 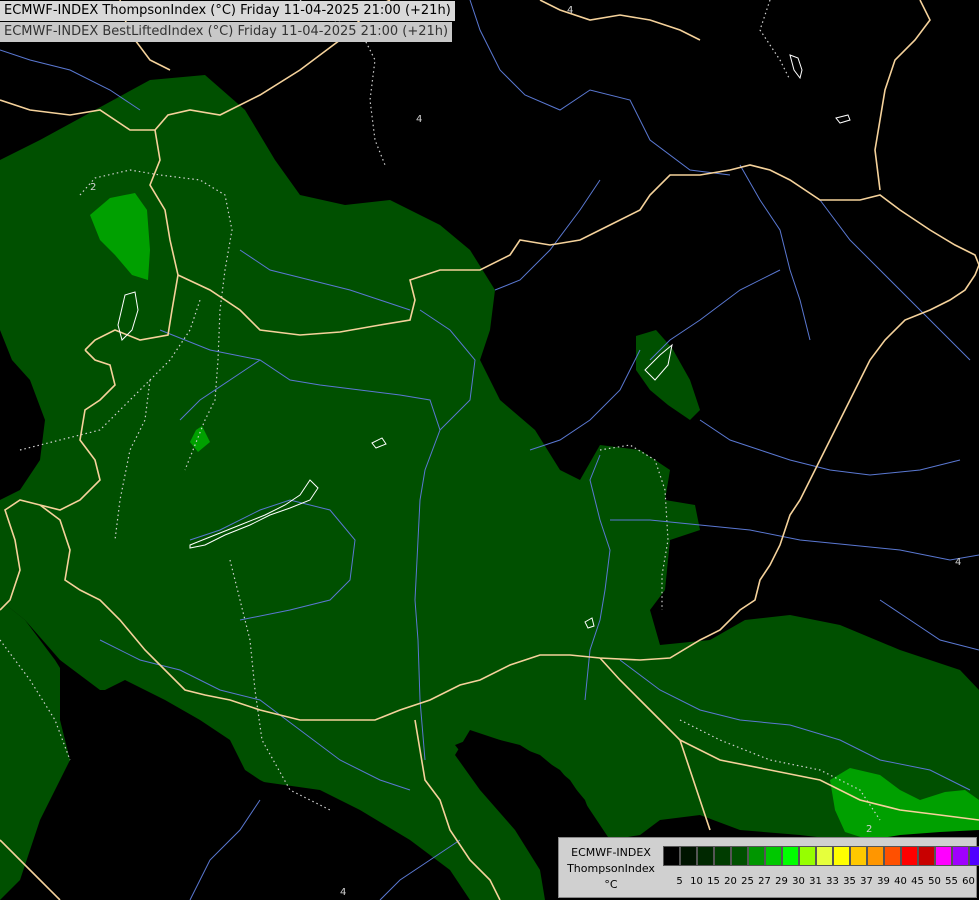 I want to click on legend-tick-label: 33, so click(x=832, y=881).